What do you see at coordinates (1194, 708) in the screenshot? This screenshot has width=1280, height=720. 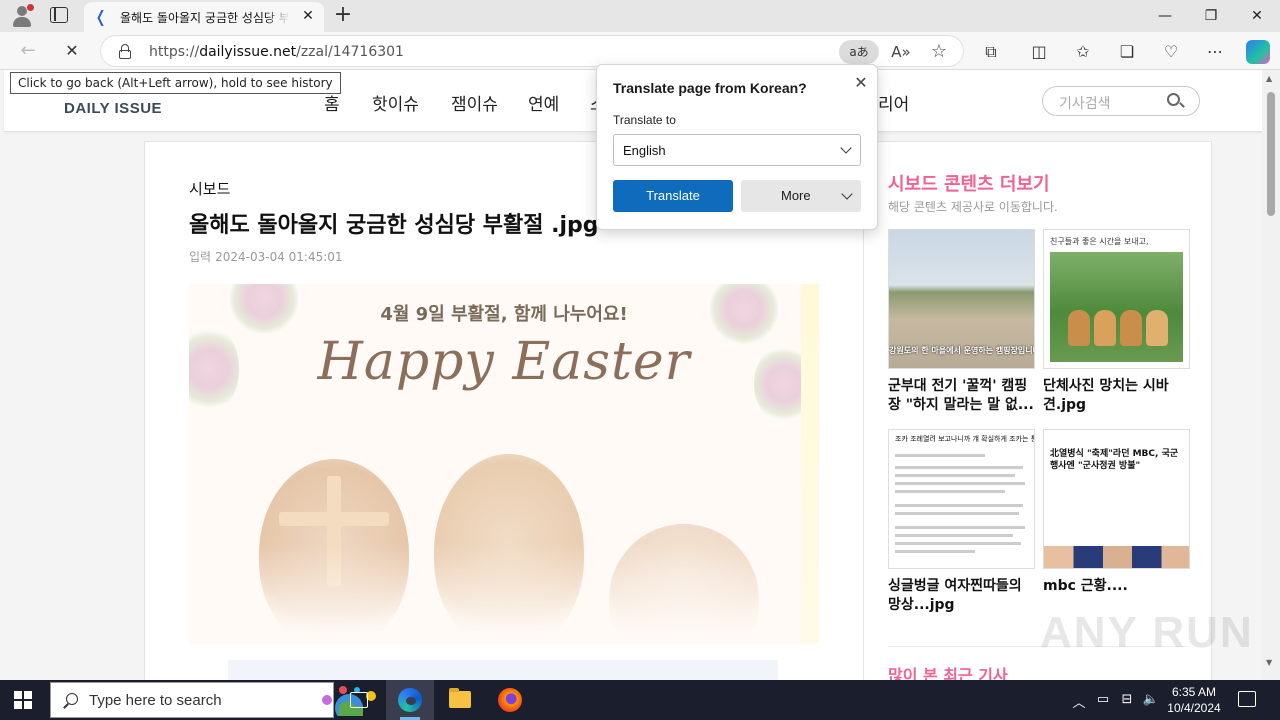 I see `clock-date: 10/4/2024` at bounding box center [1194, 708].